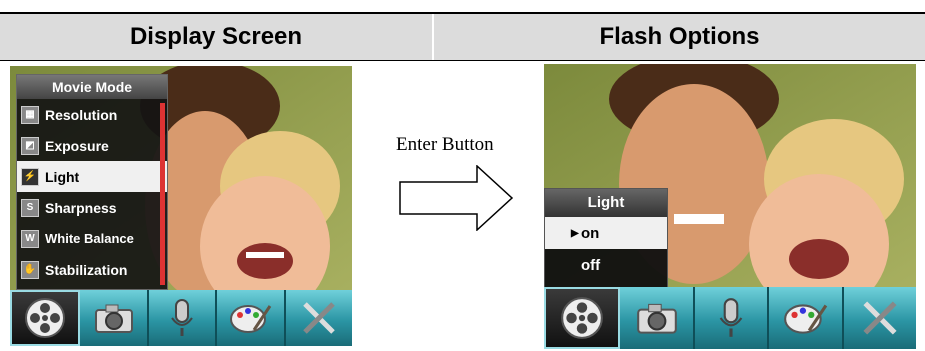  Describe the element at coordinates (62, 176) in the screenshot. I see `menu-item-label: Light` at that location.